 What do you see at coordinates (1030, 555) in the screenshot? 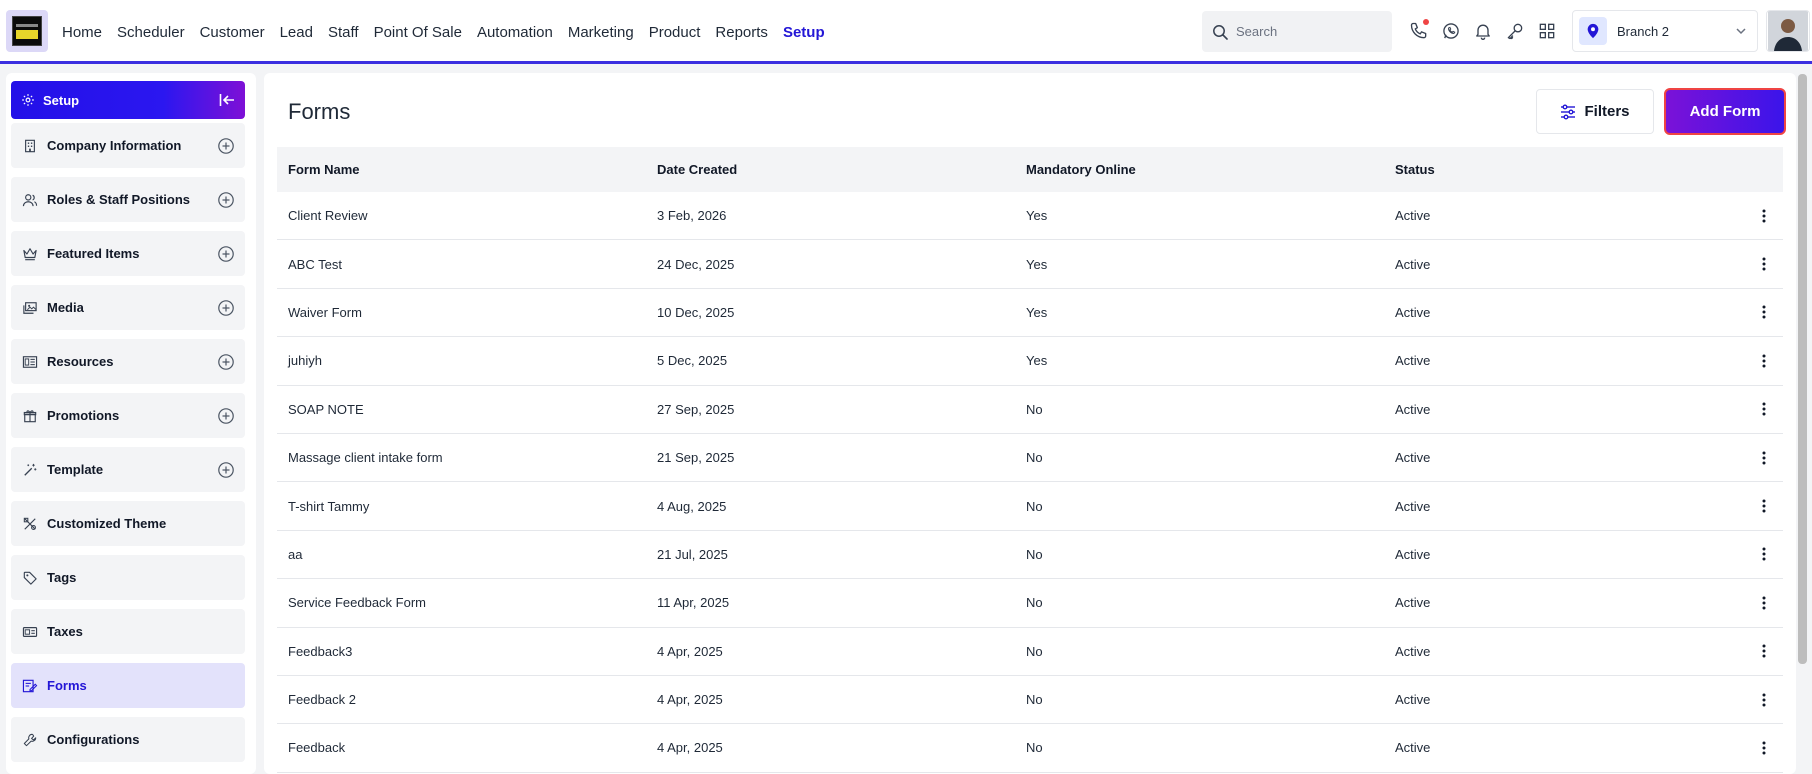
I see `table-row: aa 21 Jul, 2025 No Active` at bounding box center [1030, 555].